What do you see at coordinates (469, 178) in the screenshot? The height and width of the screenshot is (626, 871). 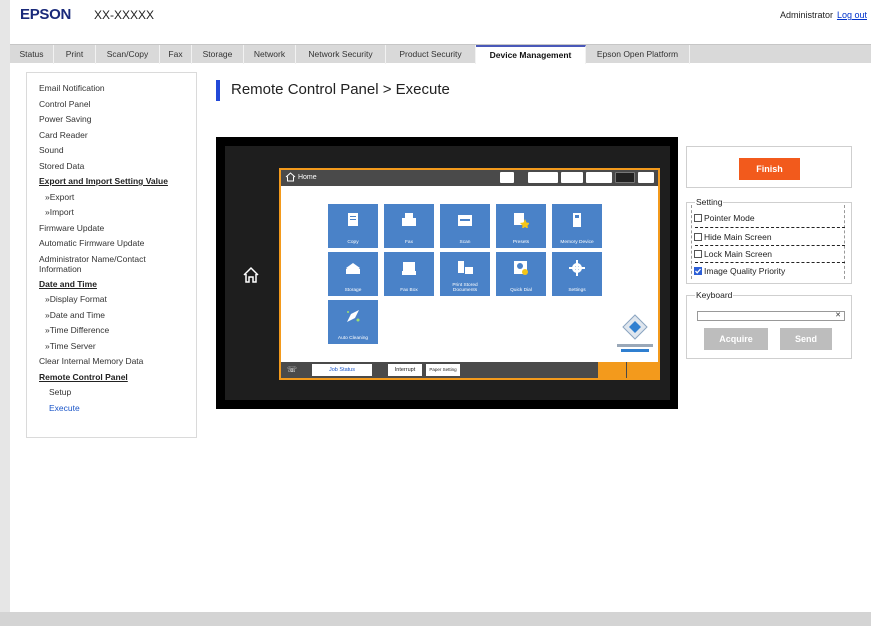 I see `panel-status-bar: Home` at bounding box center [469, 178].